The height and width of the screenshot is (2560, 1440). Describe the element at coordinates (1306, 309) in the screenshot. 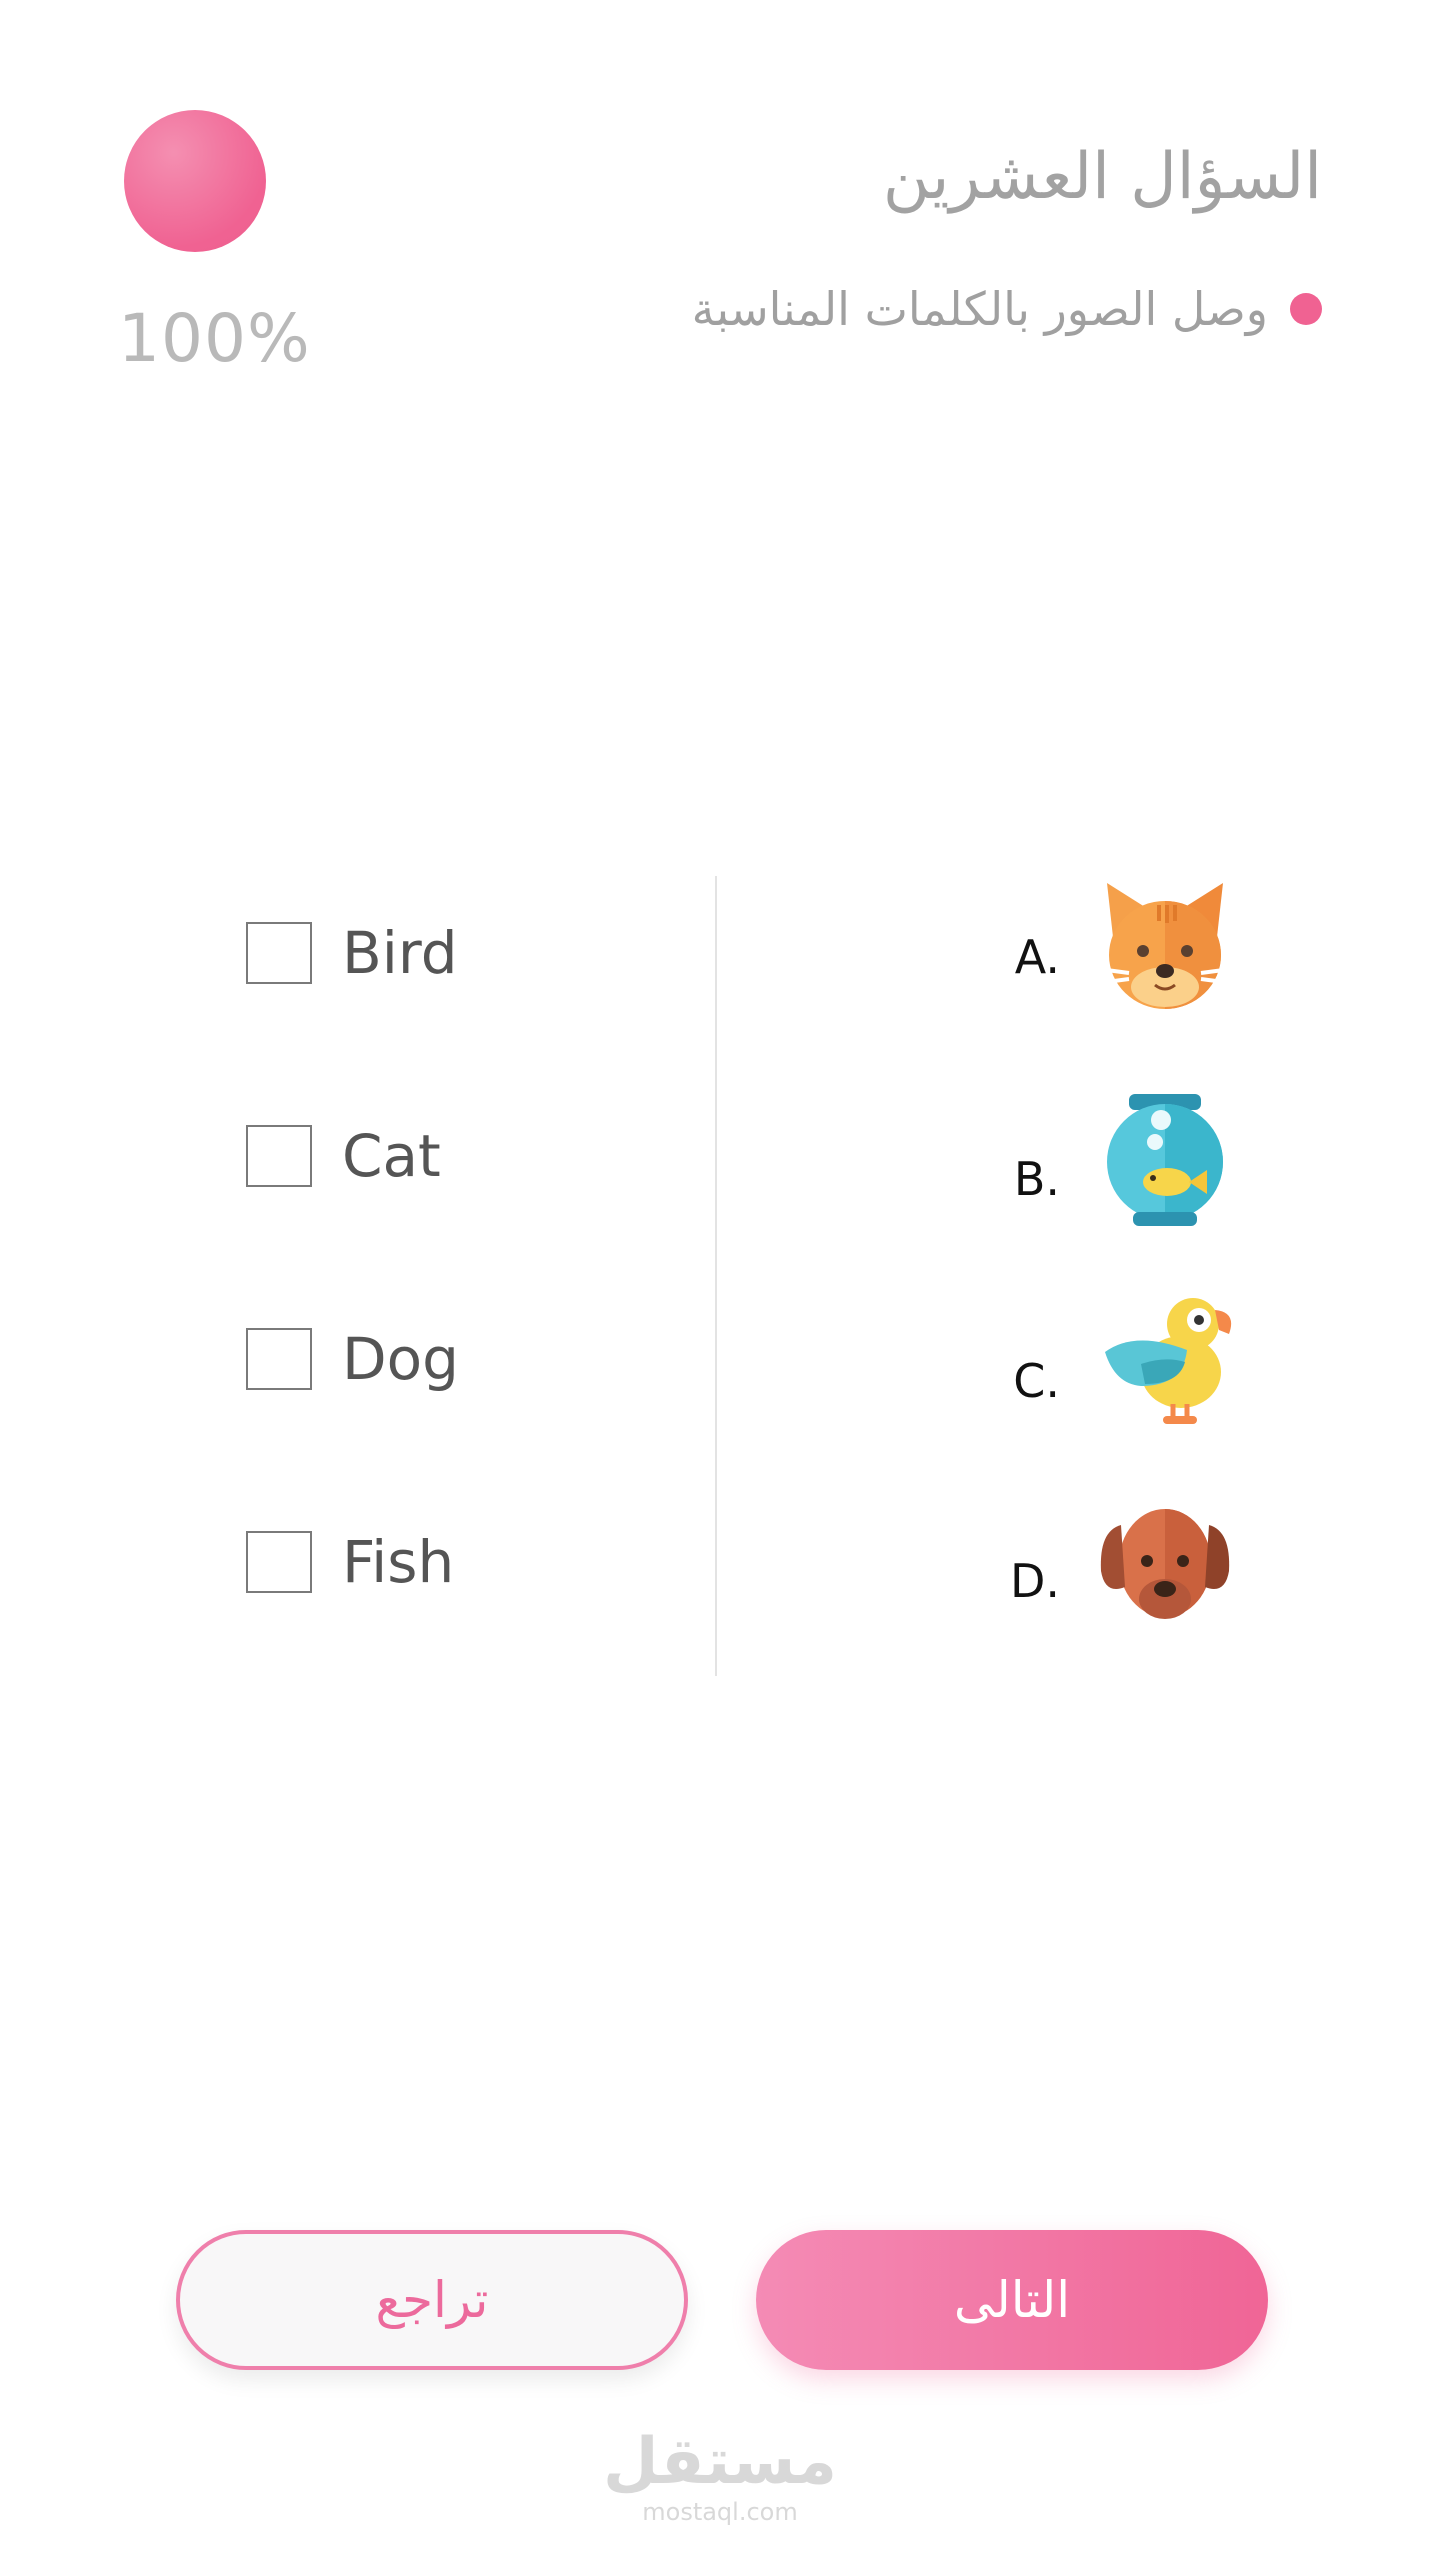

I see `bullet-dot` at that location.